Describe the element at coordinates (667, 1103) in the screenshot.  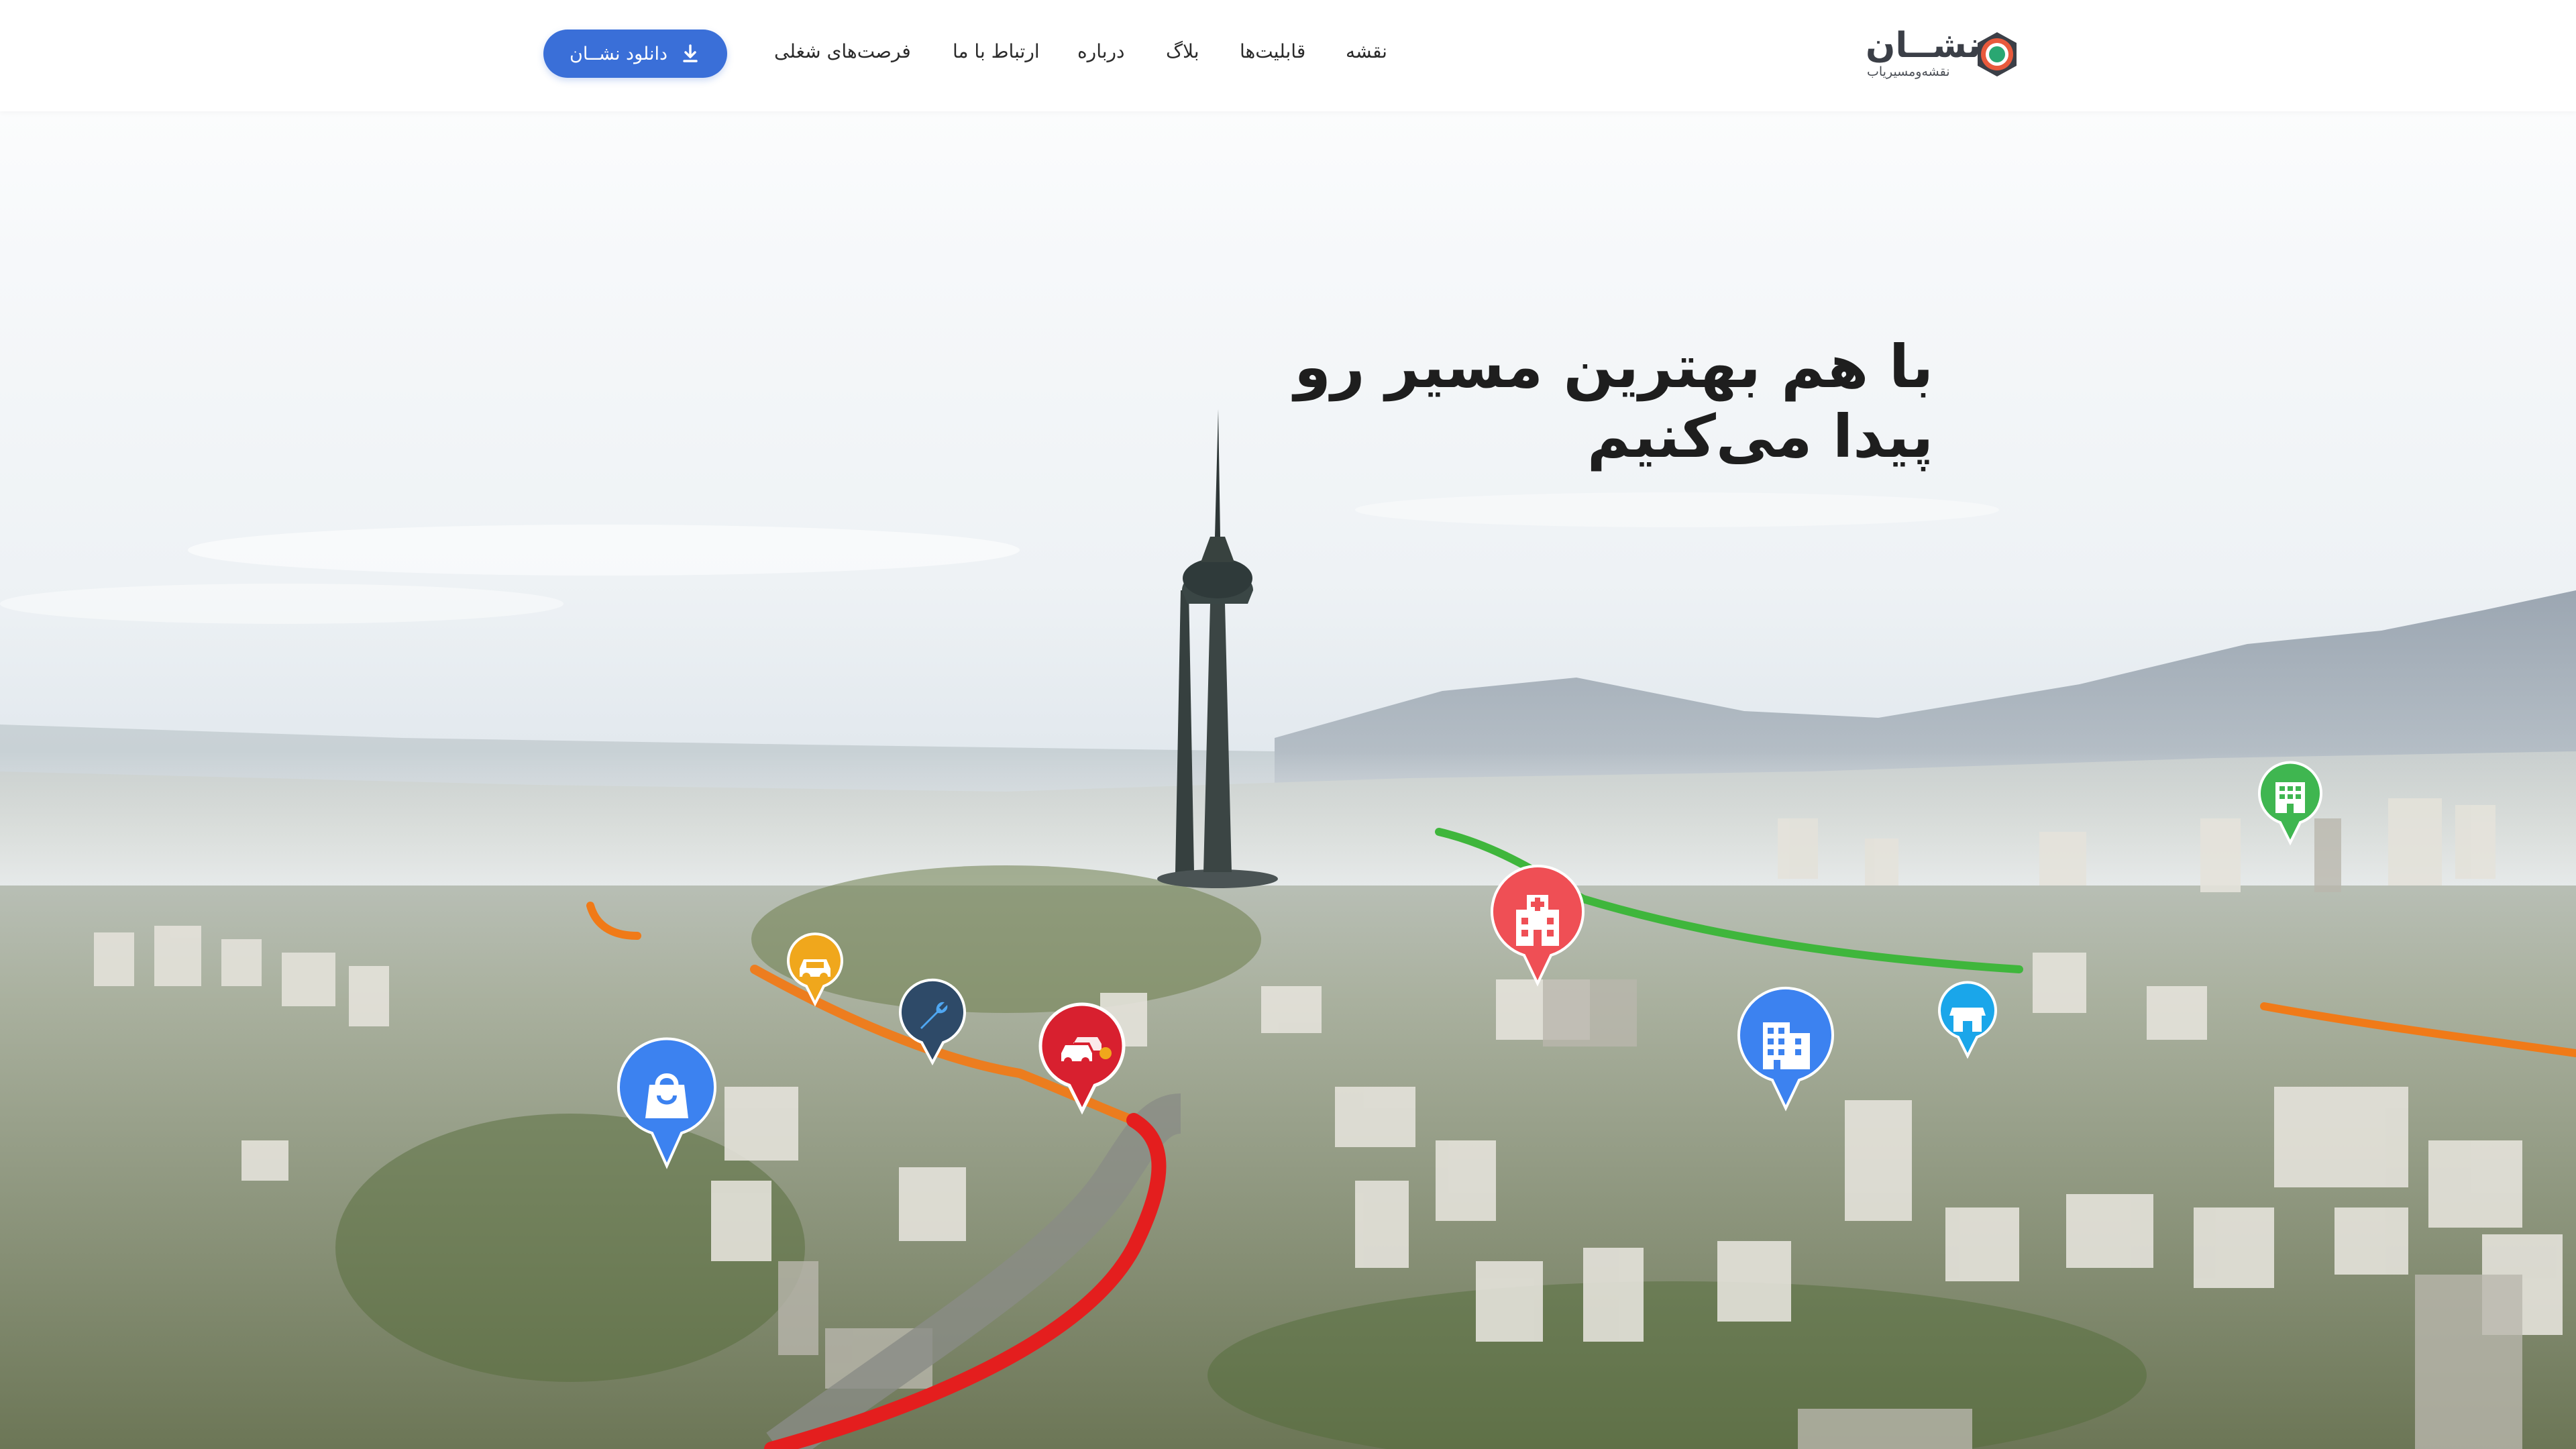
I see `shopping-bag-pin` at that location.